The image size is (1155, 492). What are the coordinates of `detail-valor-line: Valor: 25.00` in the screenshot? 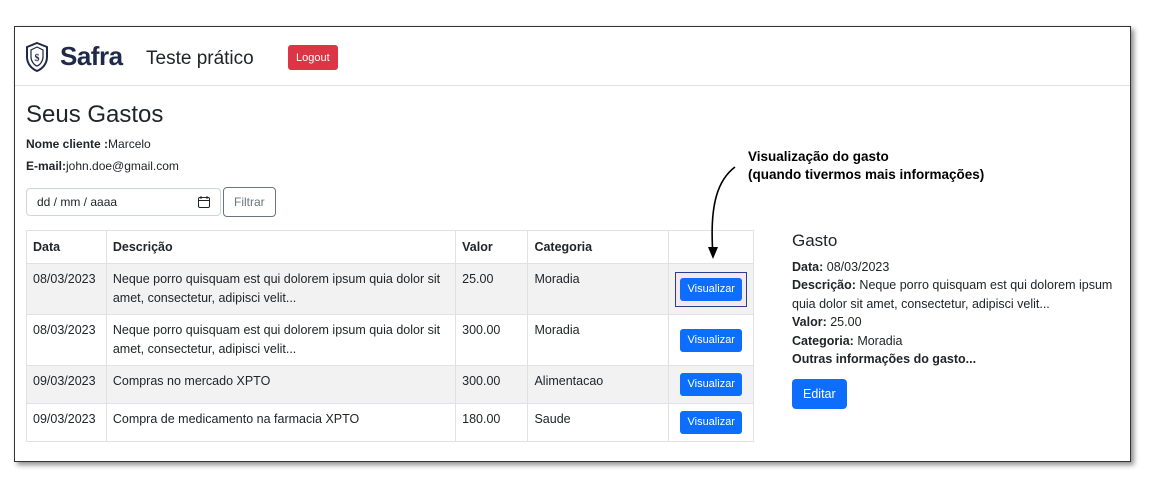 It's located at (957, 322).